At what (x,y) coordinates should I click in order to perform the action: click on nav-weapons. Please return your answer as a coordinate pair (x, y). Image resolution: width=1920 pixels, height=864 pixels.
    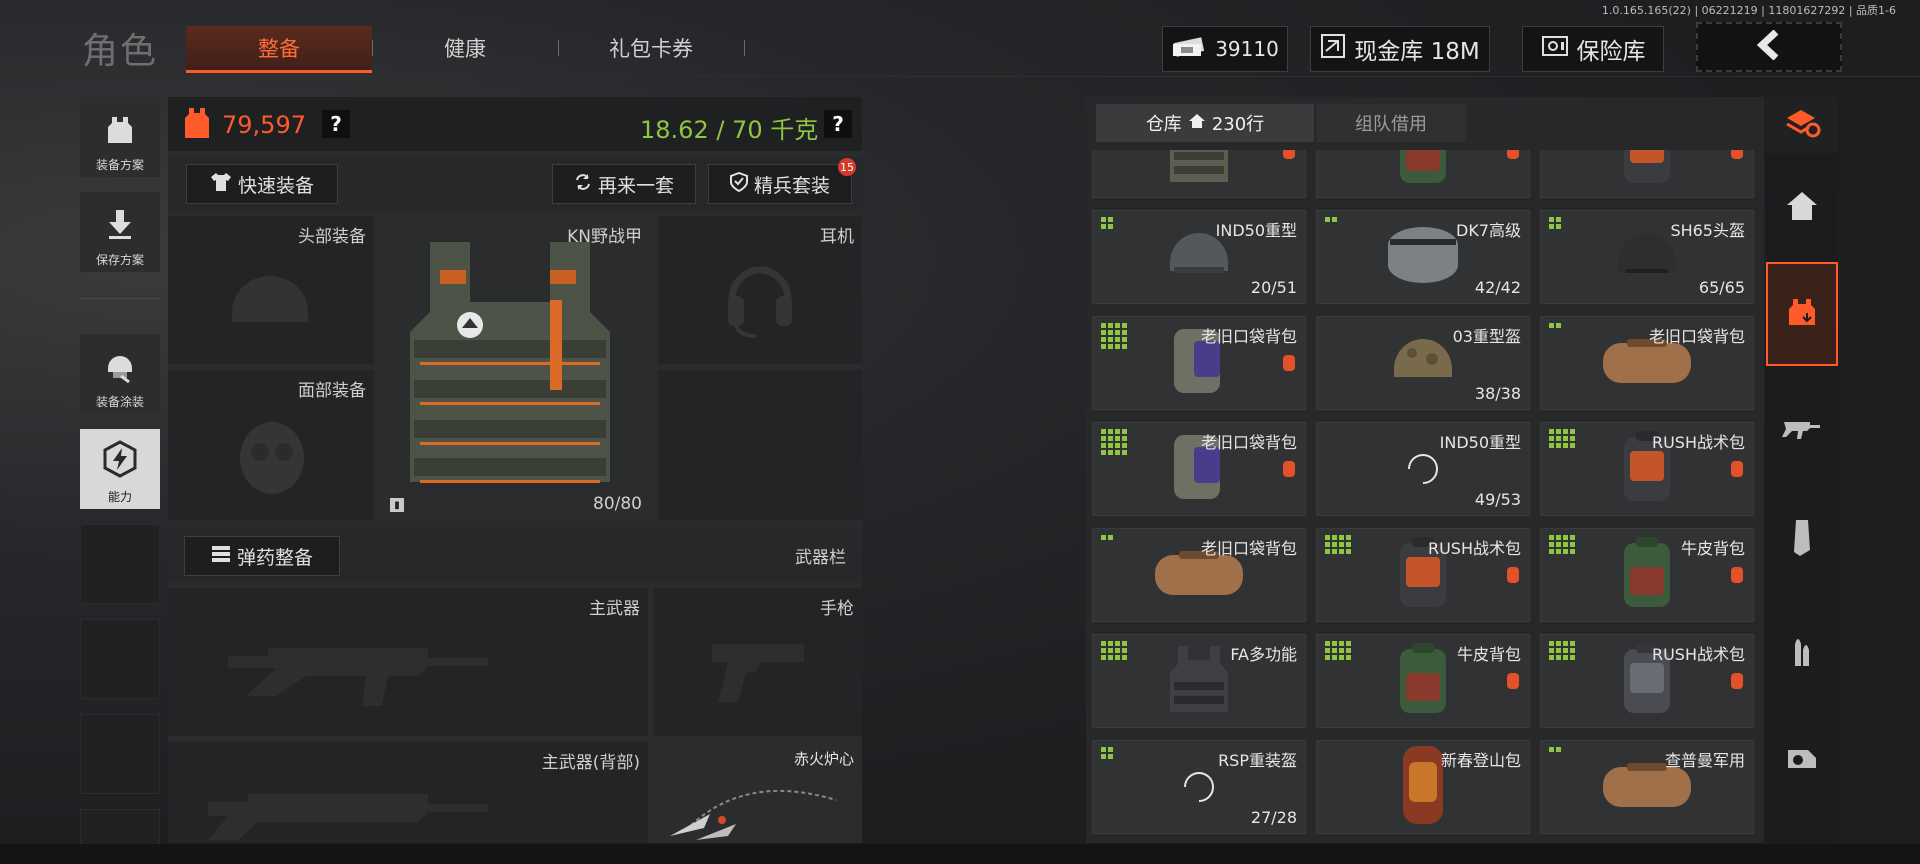
    Looking at the image, I should click on (1802, 430).